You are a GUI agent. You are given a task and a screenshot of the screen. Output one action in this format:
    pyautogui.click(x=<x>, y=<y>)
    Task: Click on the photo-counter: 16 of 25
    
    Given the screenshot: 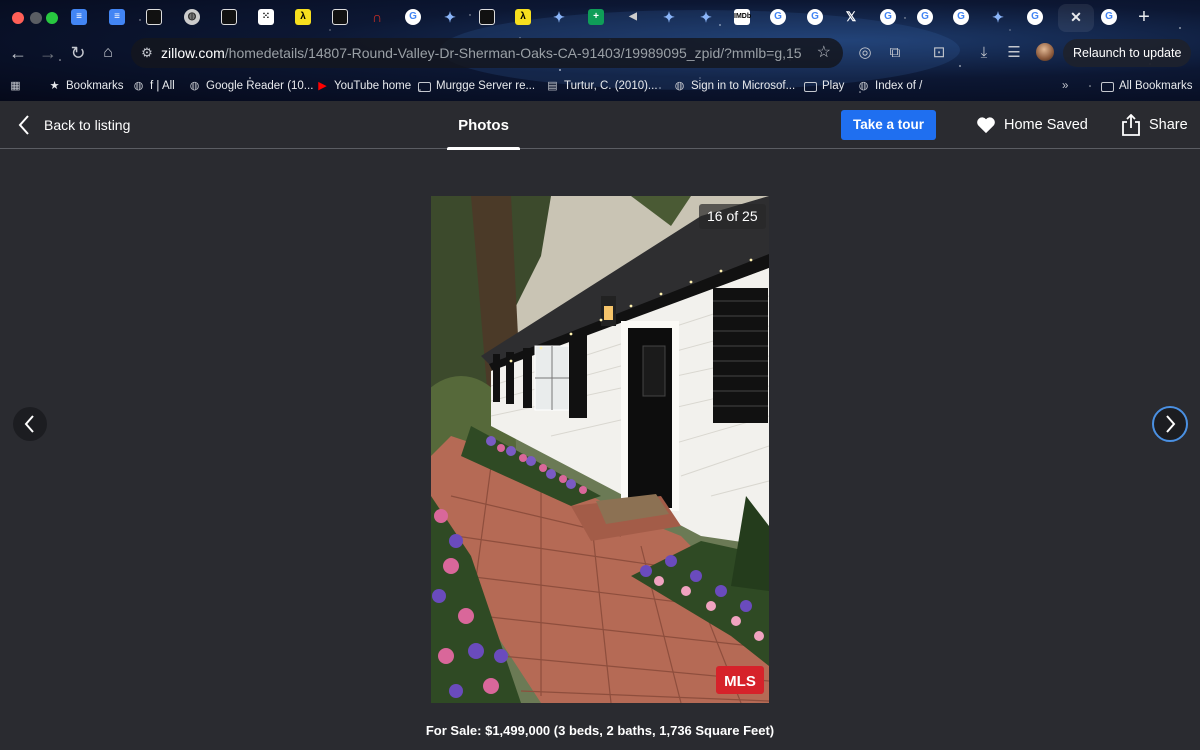 What is the action you would take?
    pyautogui.click(x=732, y=216)
    